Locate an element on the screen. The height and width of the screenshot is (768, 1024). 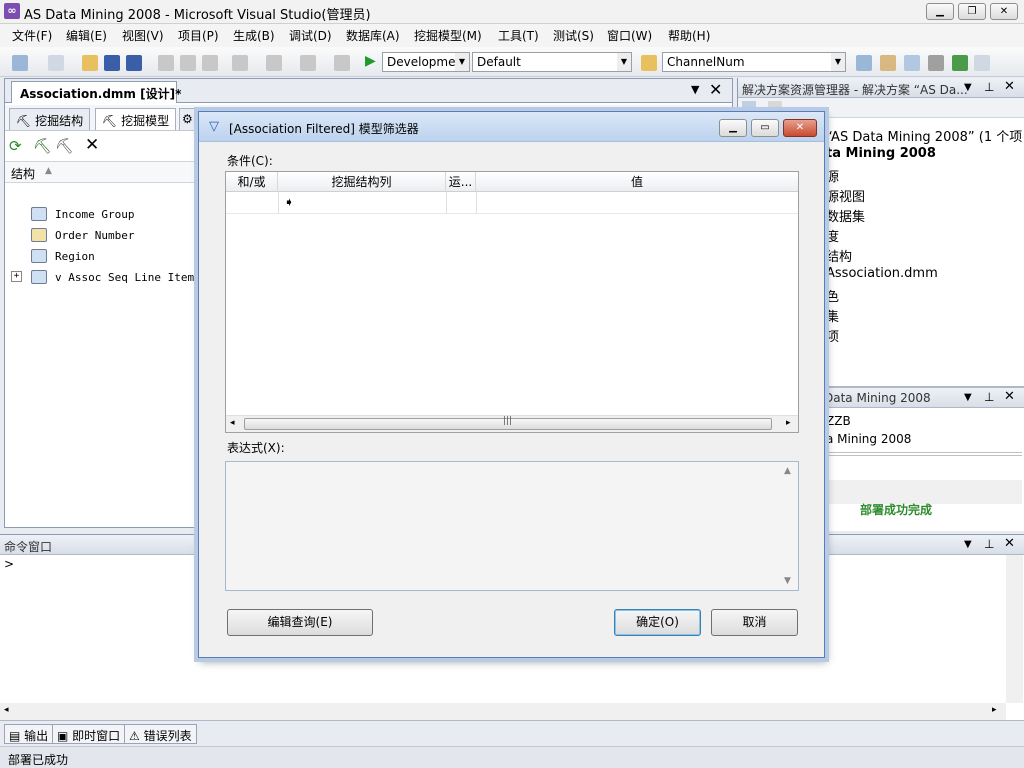
solution-config-dropdown: Developmer ▼ is located at coordinates (426, 62).